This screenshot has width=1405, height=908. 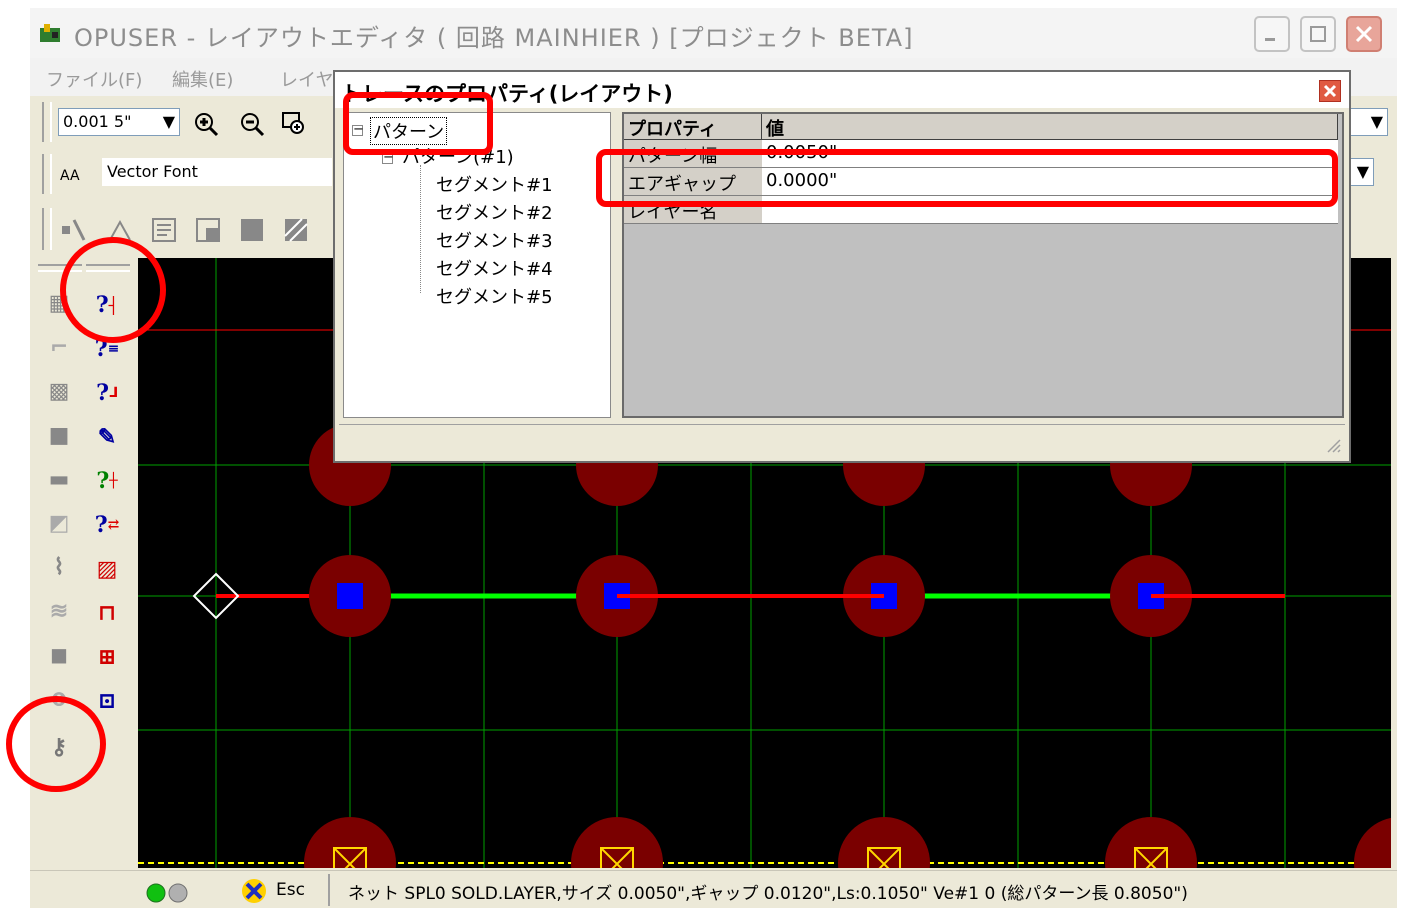 What do you see at coordinates (494, 184) in the screenshot?
I see `tree-item-segment: セグメント#1` at bounding box center [494, 184].